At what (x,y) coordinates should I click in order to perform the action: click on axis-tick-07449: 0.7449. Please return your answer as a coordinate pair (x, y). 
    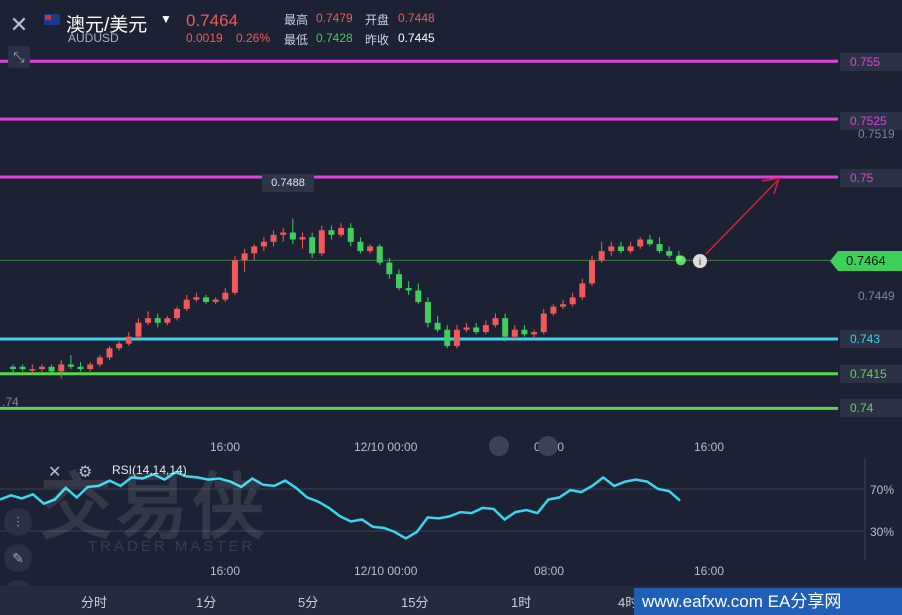
    Looking at the image, I should click on (876, 296).